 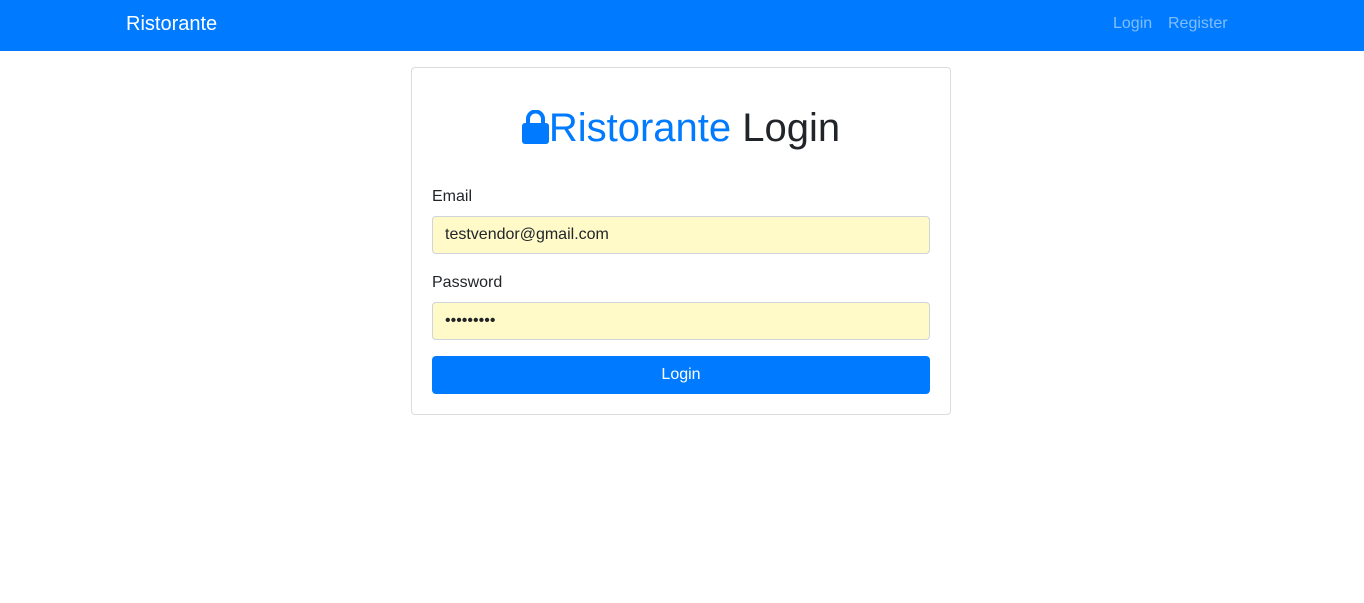 What do you see at coordinates (640, 128) in the screenshot?
I see `title-brand-text: Ristorante` at bounding box center [640, 128].